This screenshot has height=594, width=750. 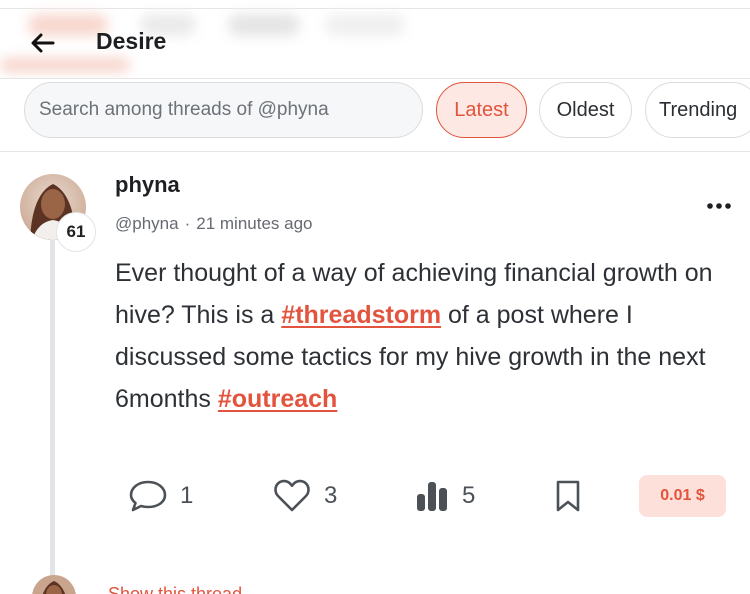 I want to click on search-input, so click(x=223, y=110).